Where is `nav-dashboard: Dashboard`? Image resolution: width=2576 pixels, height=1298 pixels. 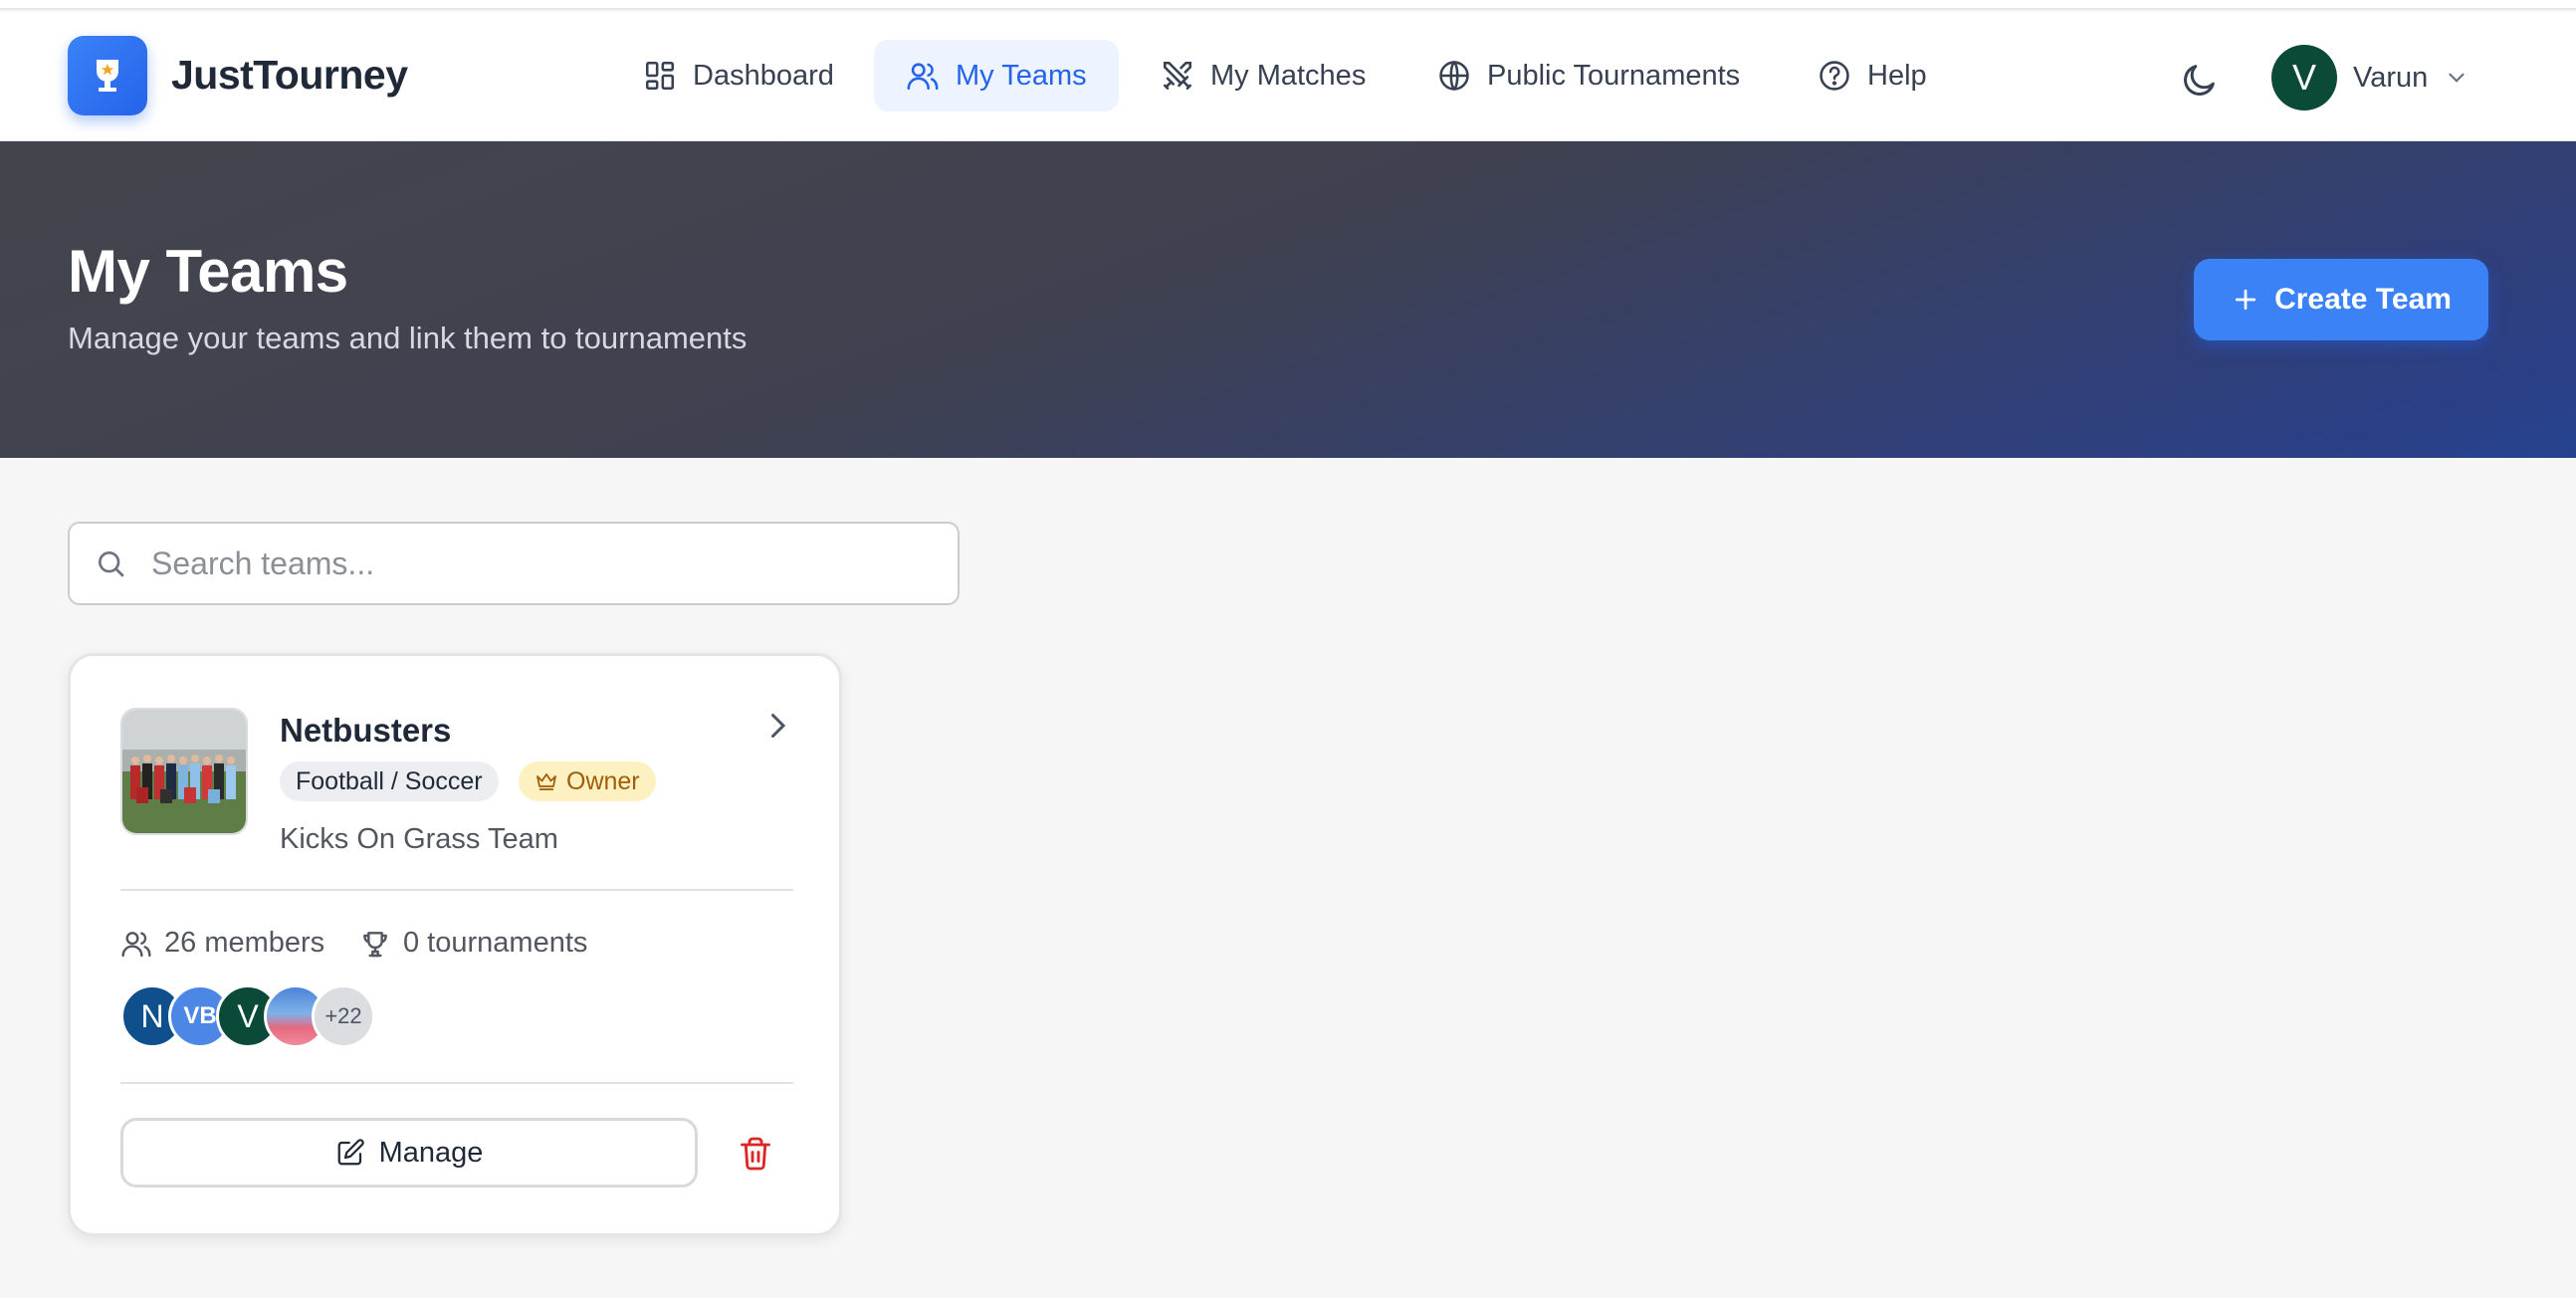 nav-dashboard: Dashboard is located at coordinates (738, 76).